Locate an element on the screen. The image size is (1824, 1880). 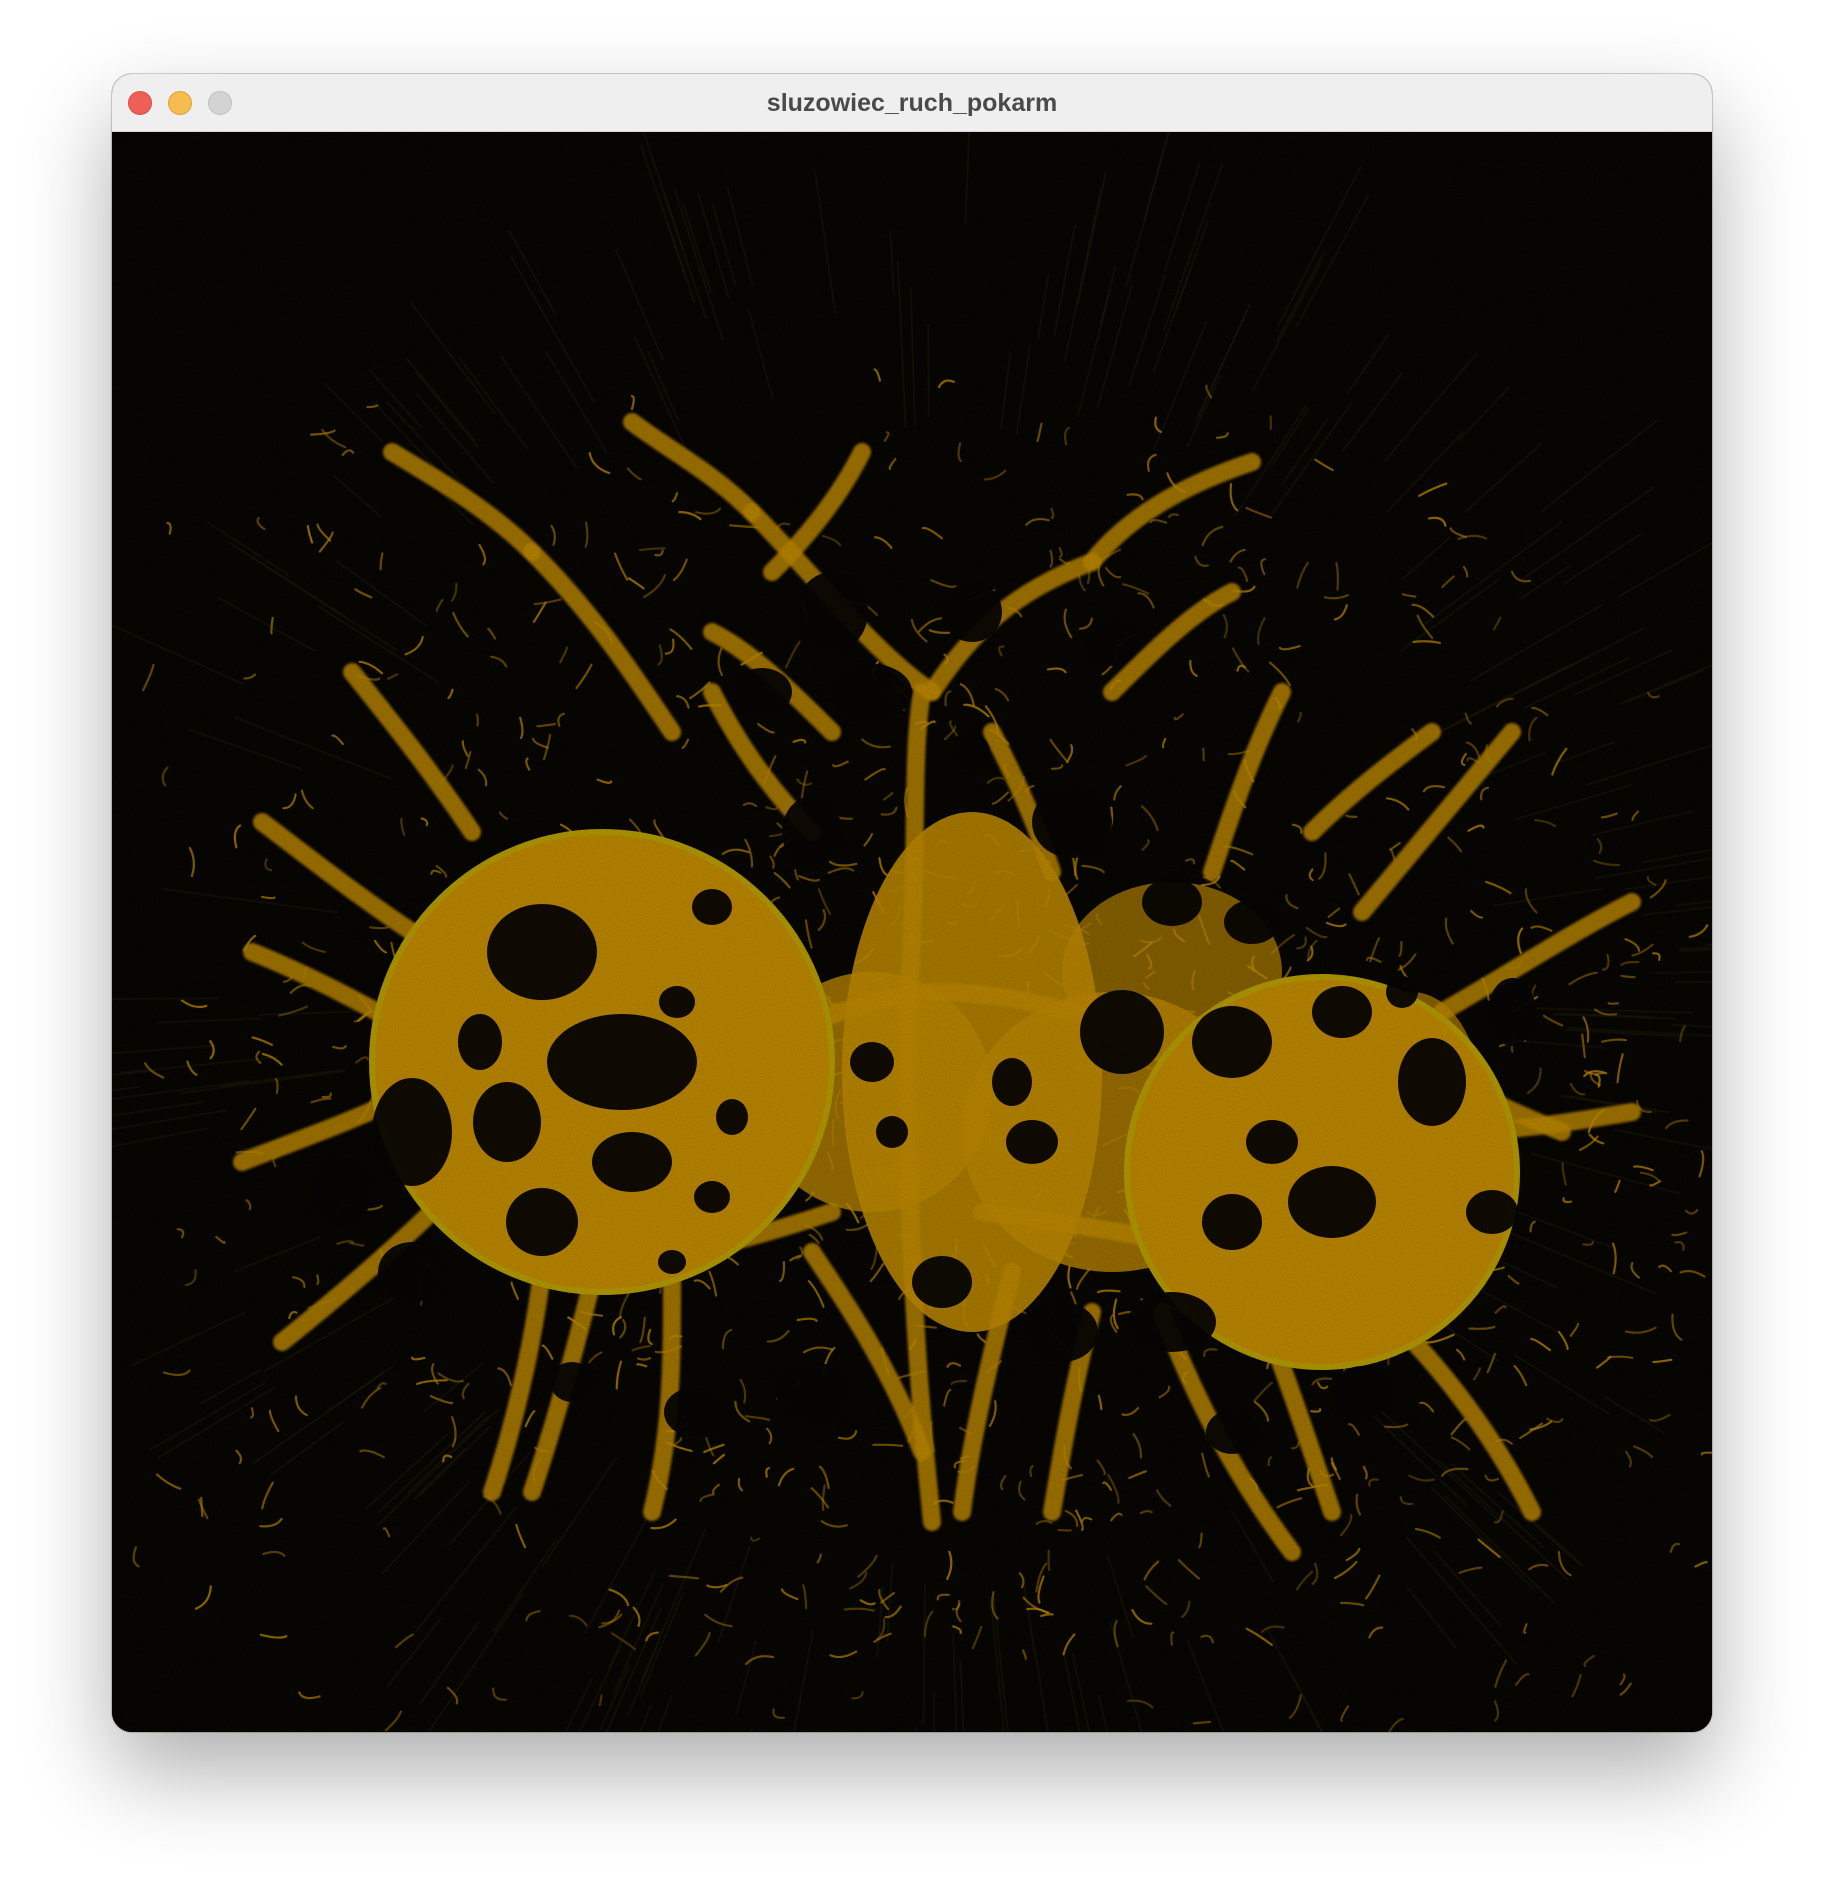
window-title: sluzowiec_ruch_pokarm is located at coordinates (912, 103).